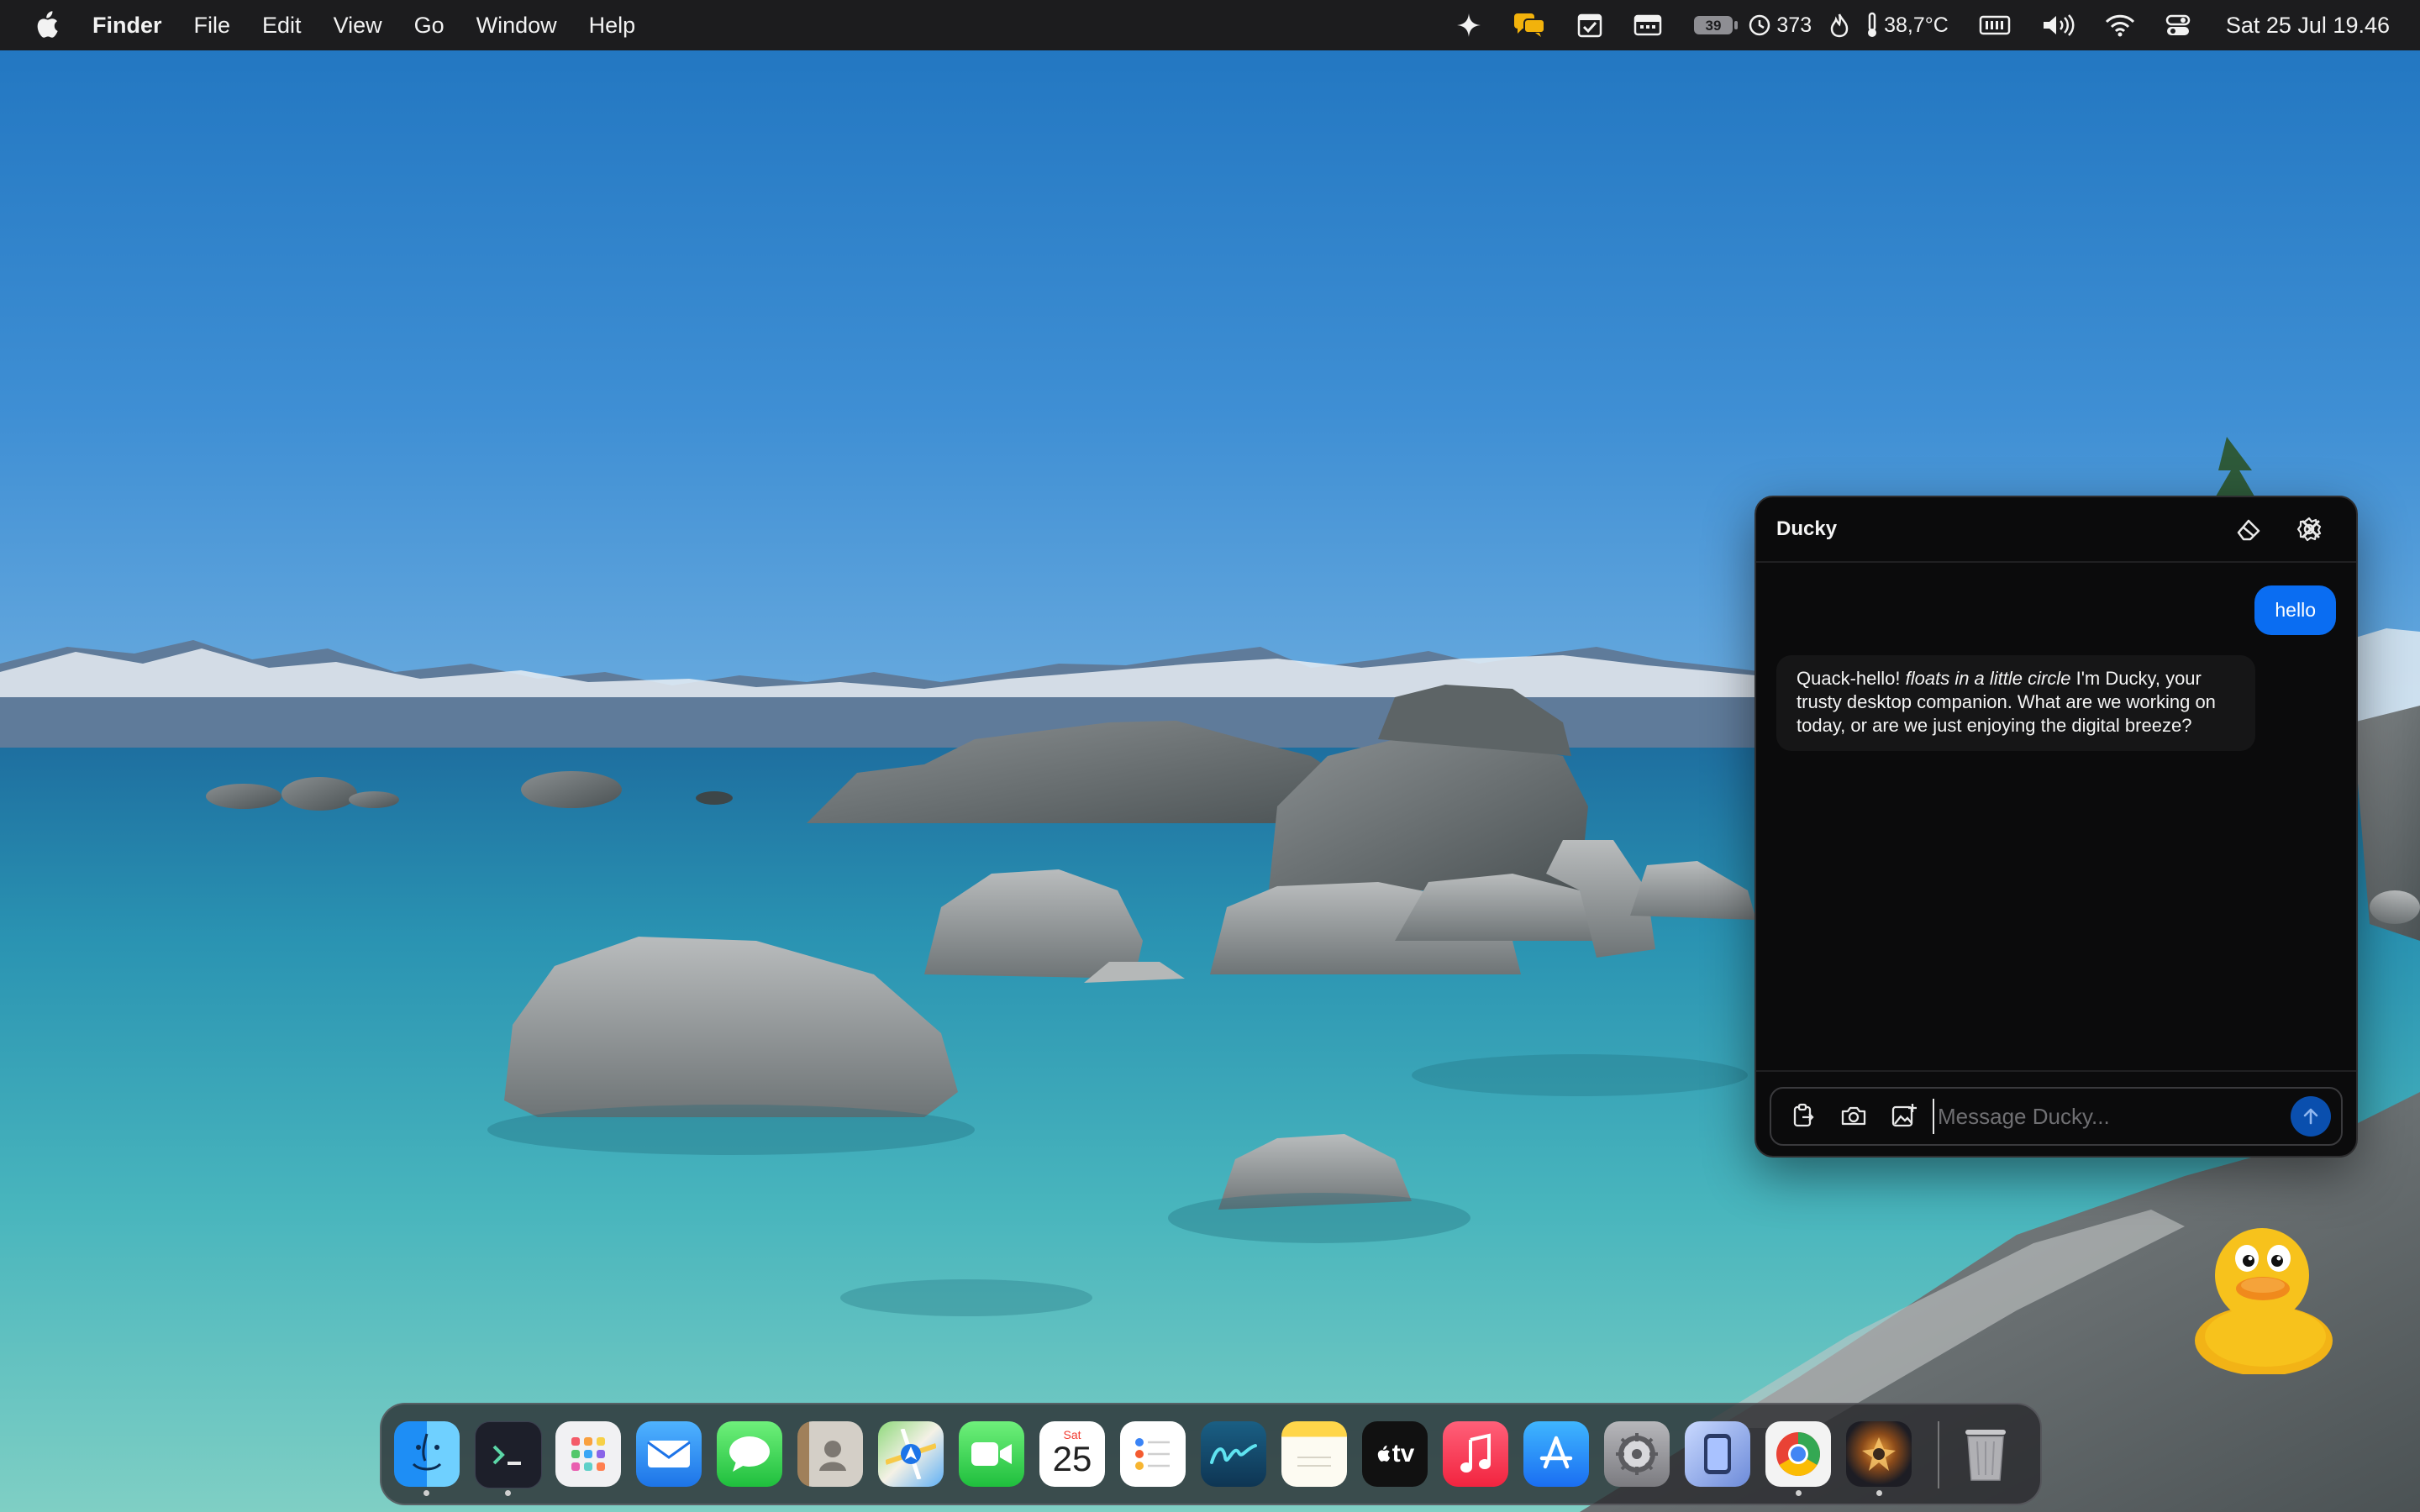 The image size is (2420, 1512). I want to click on dock-calendar-icon: Sat 25, so click(1072, 1454).